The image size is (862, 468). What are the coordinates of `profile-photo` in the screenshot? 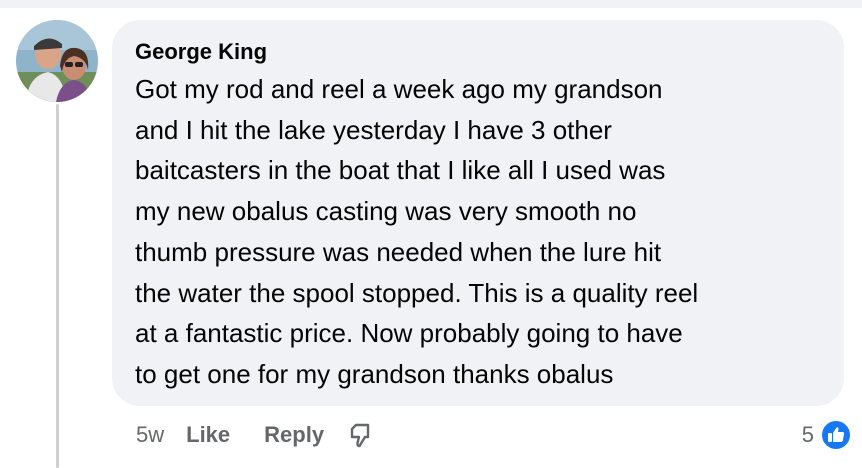 It's located at (57, 61).